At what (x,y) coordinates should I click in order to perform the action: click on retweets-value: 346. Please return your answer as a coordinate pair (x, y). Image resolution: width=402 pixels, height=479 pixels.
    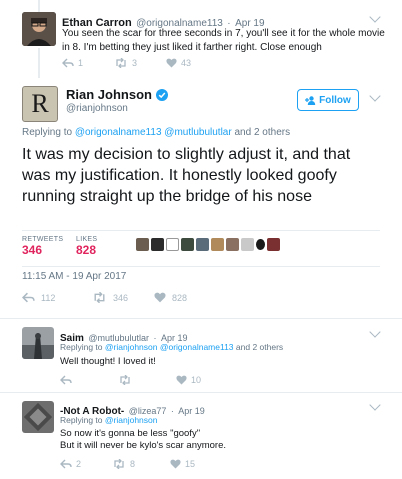
    Looking at the image, I should click on (32, 250).